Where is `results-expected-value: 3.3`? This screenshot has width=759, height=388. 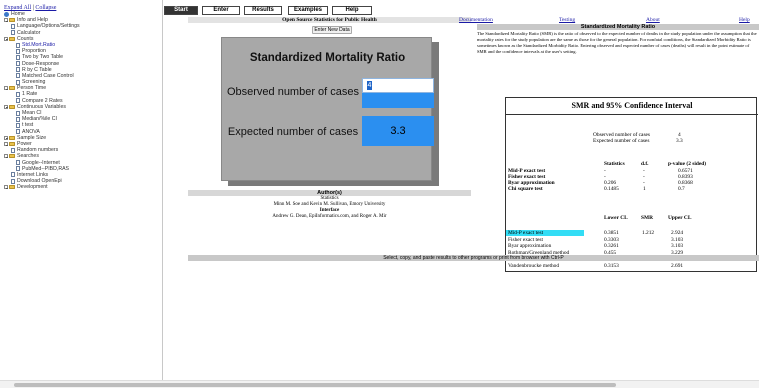 results-expected-value: 3.3 is located at coordinates (679, 141).